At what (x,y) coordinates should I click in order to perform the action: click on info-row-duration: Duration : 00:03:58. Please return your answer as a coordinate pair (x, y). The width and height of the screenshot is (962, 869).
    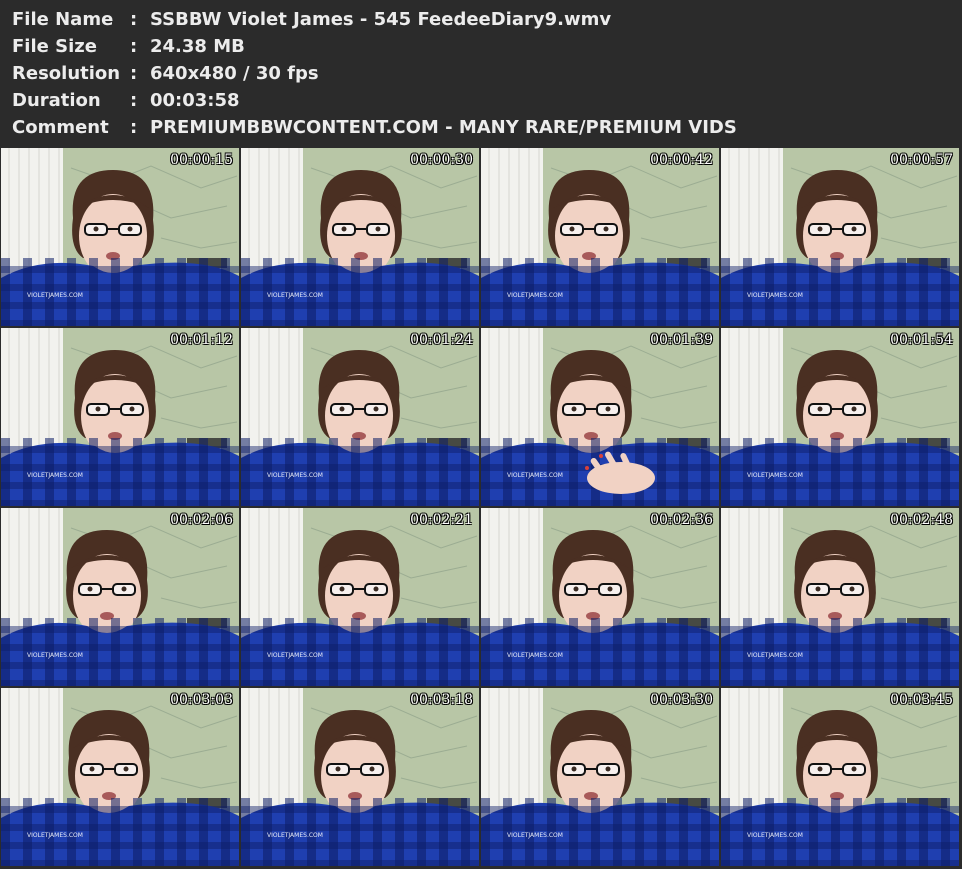
    Looking at the image, I should click on (482, 100).